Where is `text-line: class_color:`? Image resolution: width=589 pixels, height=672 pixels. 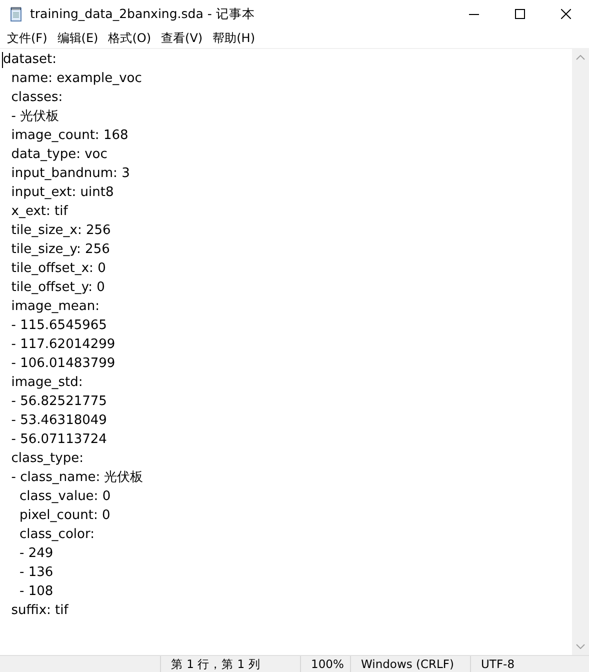
text-line: class_color: is located at coordinates (56, 535).